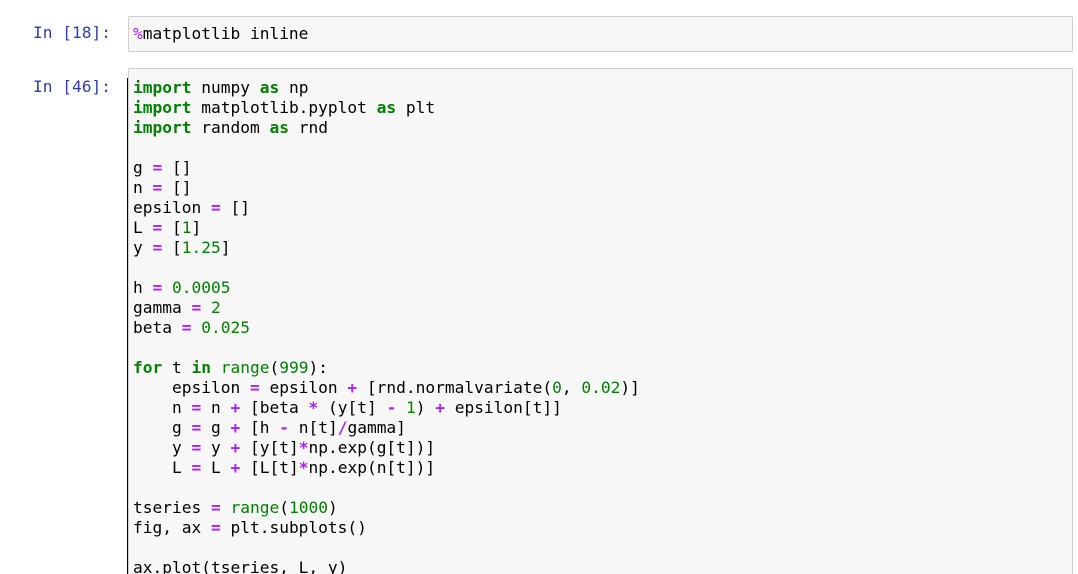 Image resolution: width=1078 pixels, height=574 pixels. I want to click on code-token: ax.plot(tseries, L, y), so click(240, 566).